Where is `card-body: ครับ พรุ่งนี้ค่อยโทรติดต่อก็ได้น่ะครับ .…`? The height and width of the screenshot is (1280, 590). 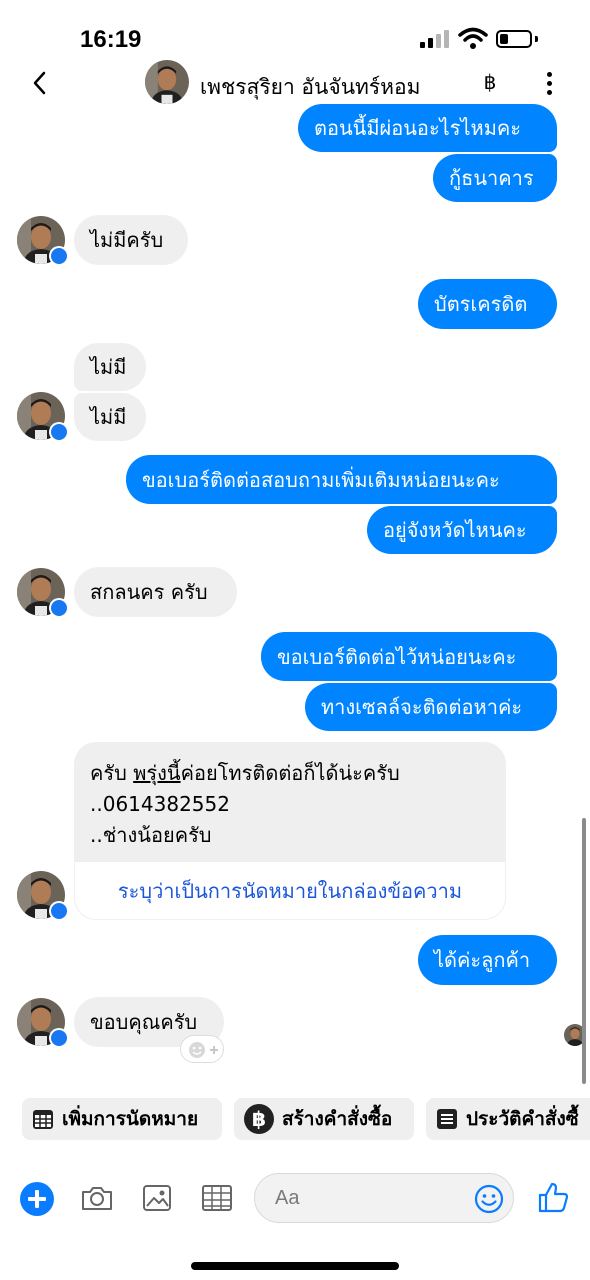 card-body: ครับ พรุ่งนี้ค่อยโทรติดต่อก็ได้น่ะครับ .… is located at coordinates (290, 802).